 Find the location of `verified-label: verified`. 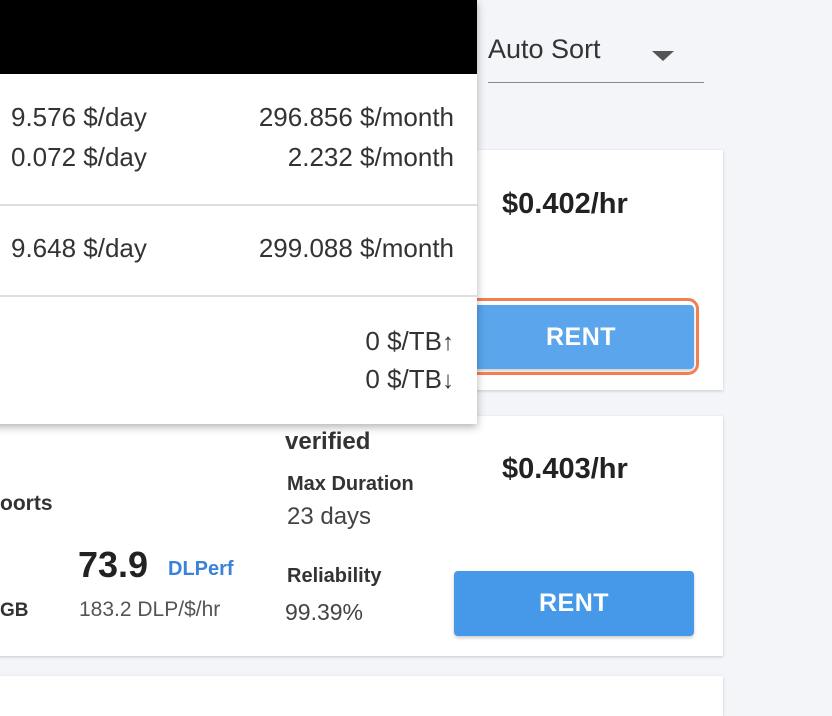

verified-label: verified is located at coordinates (328, 441).